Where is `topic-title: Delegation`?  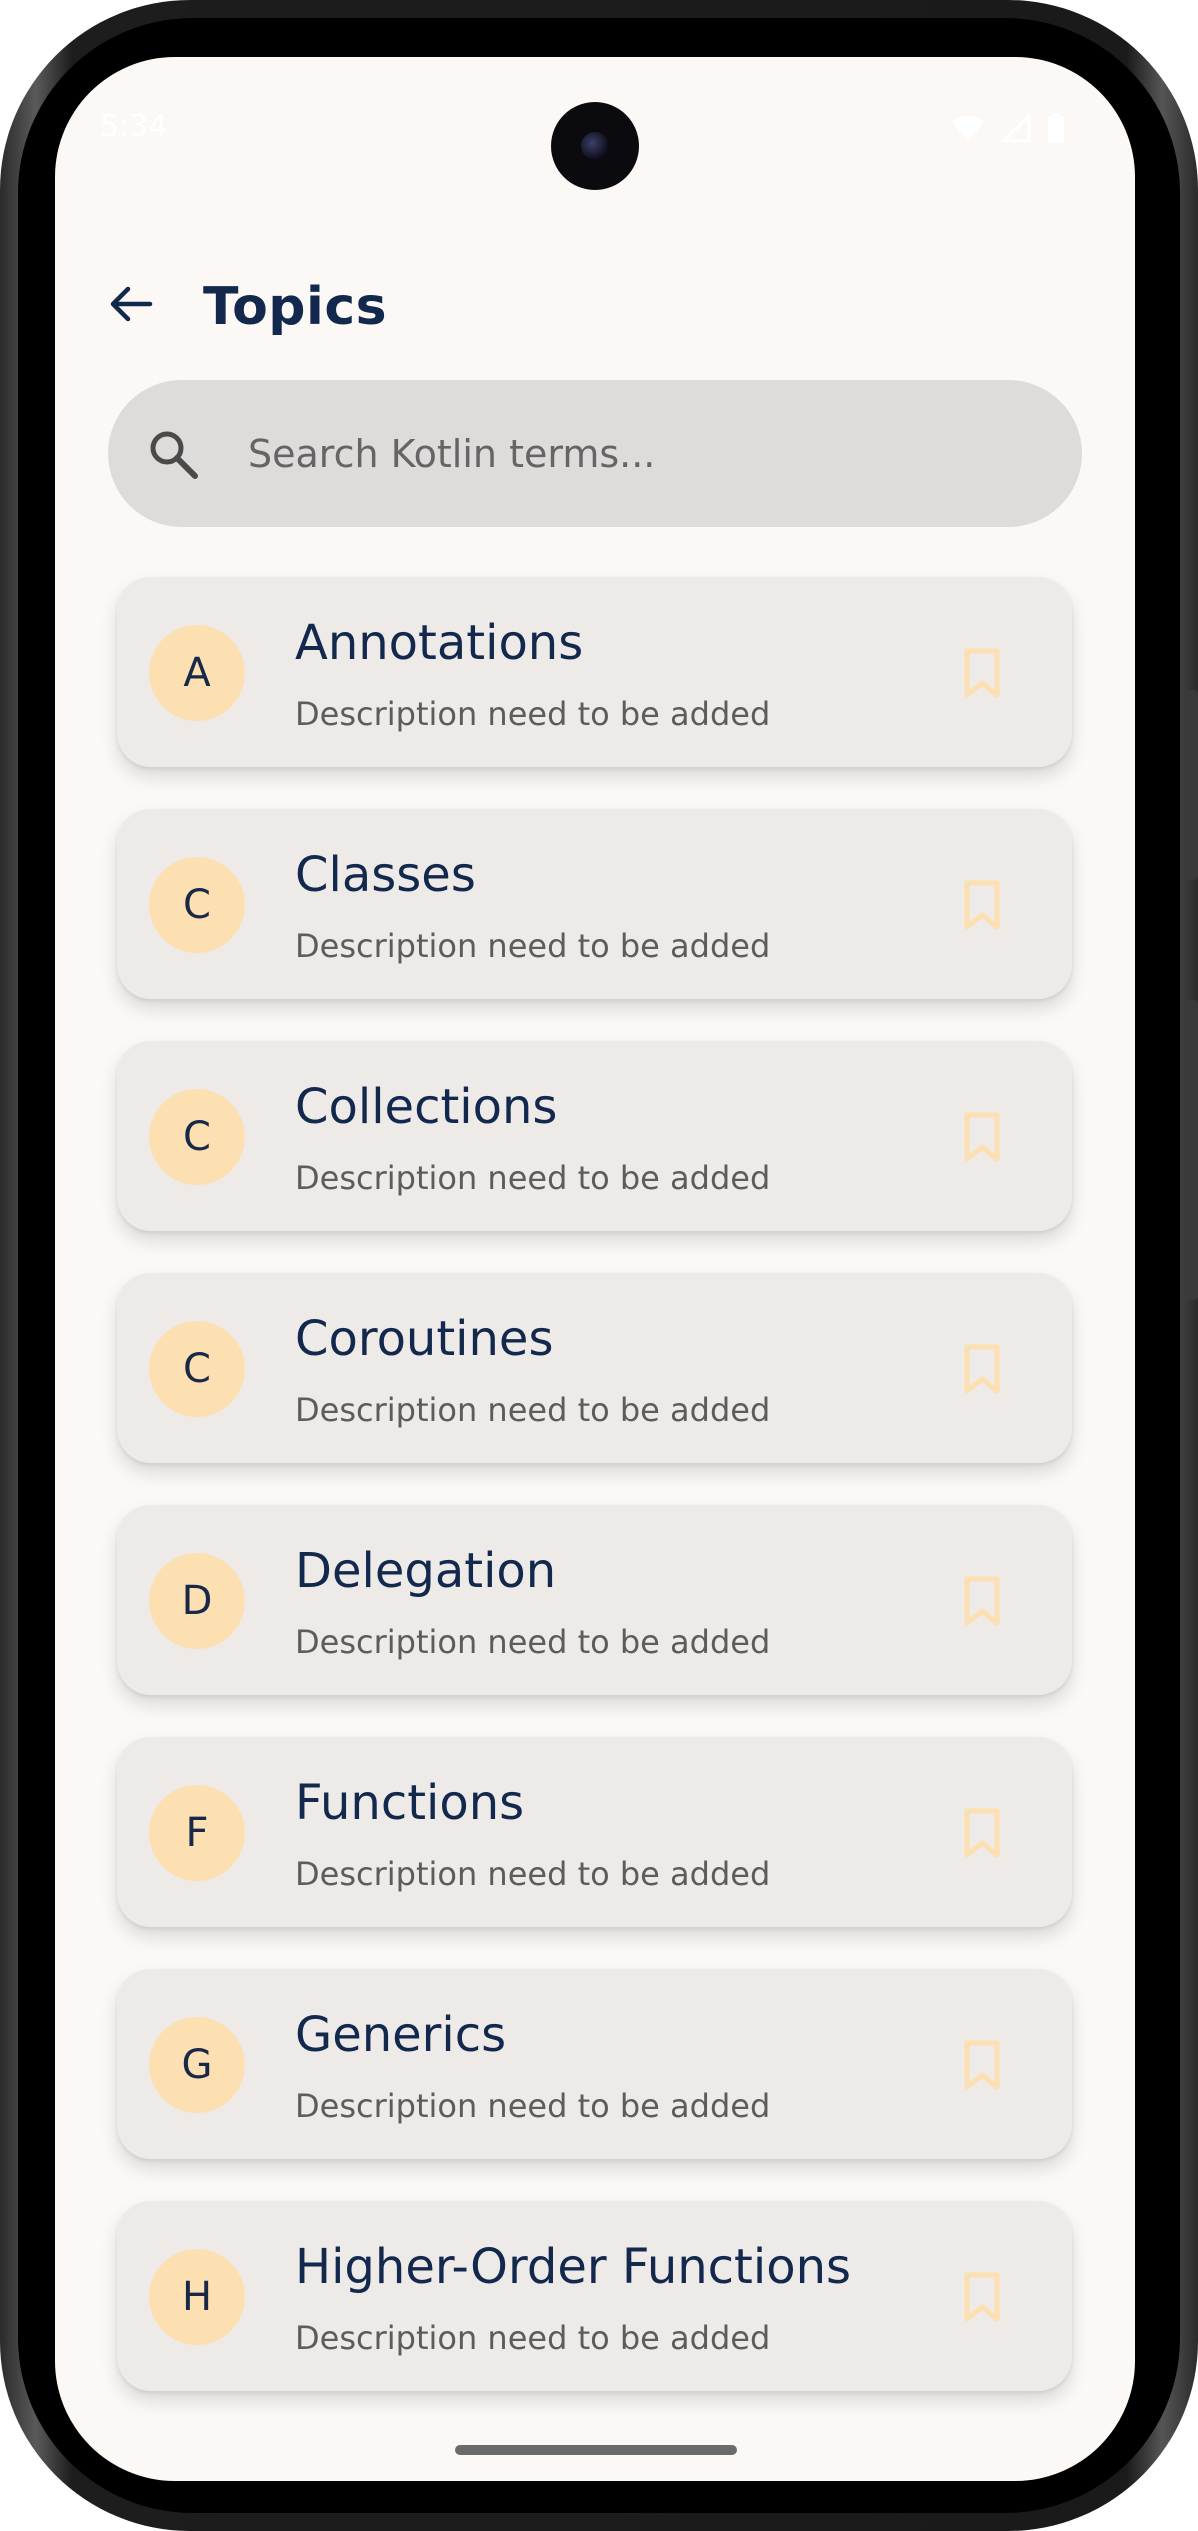
topic-title: Delegation is located at coordinates (426, 1571).